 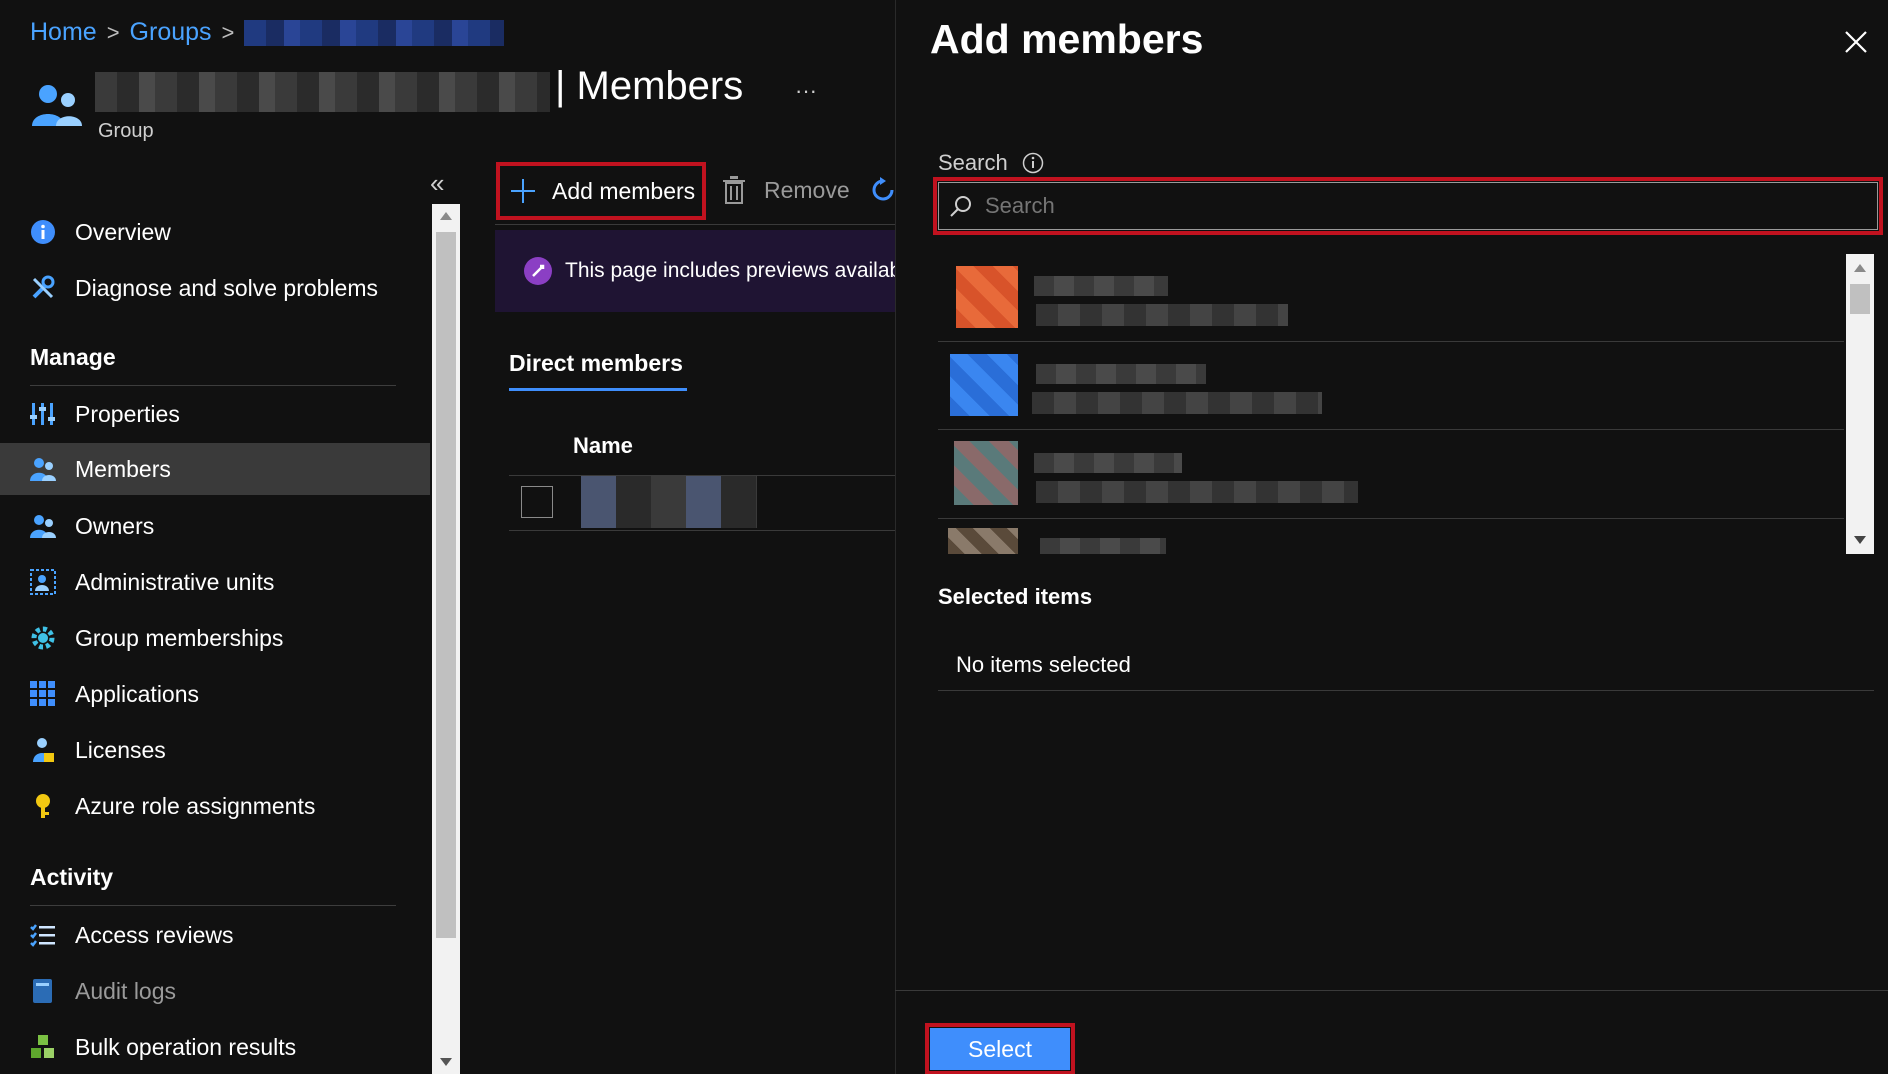 I want to click on add-members-label: Add members, so click(x=624, y=190).